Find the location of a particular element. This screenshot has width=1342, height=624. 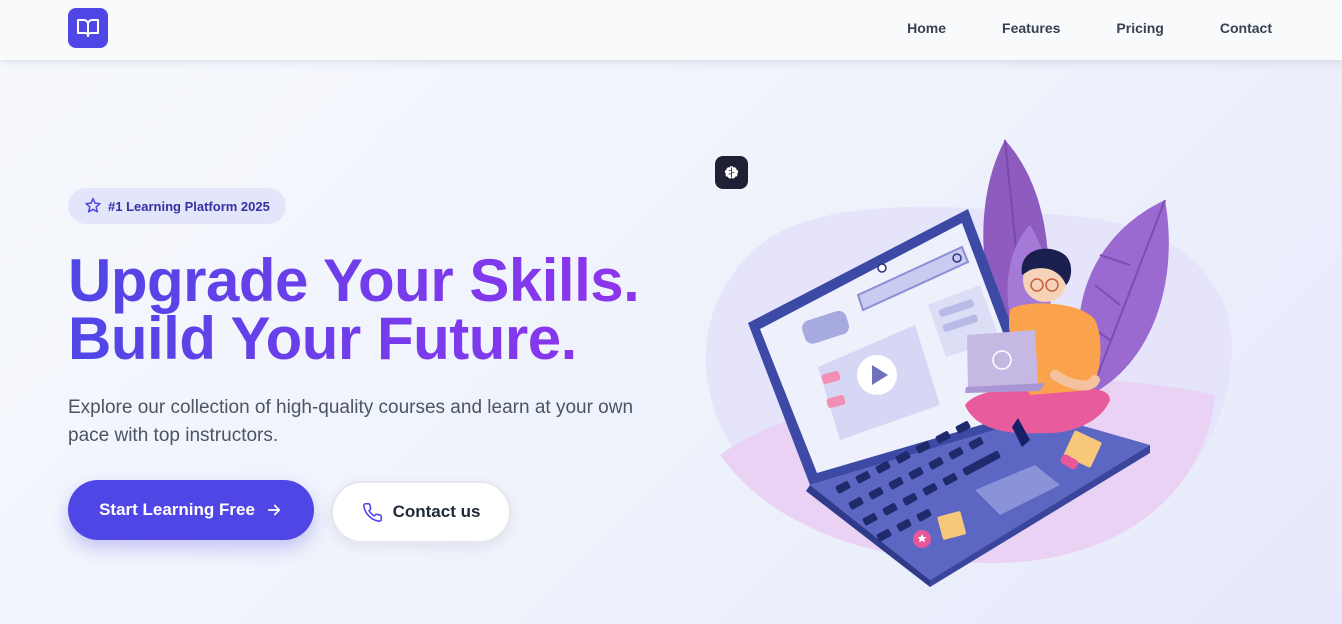

nav-link-home: Home is located at coordinates (926, 28).